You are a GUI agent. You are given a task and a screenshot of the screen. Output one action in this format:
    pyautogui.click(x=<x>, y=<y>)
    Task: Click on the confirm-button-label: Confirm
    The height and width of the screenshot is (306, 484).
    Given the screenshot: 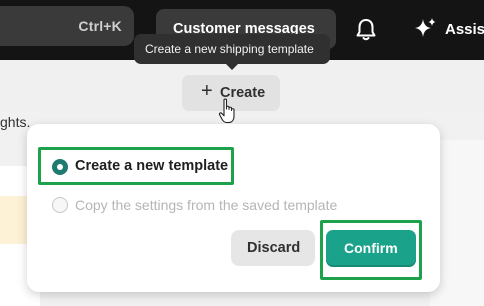 What is the action you would take?
    pyautogui.click(x=371, y=248)
    